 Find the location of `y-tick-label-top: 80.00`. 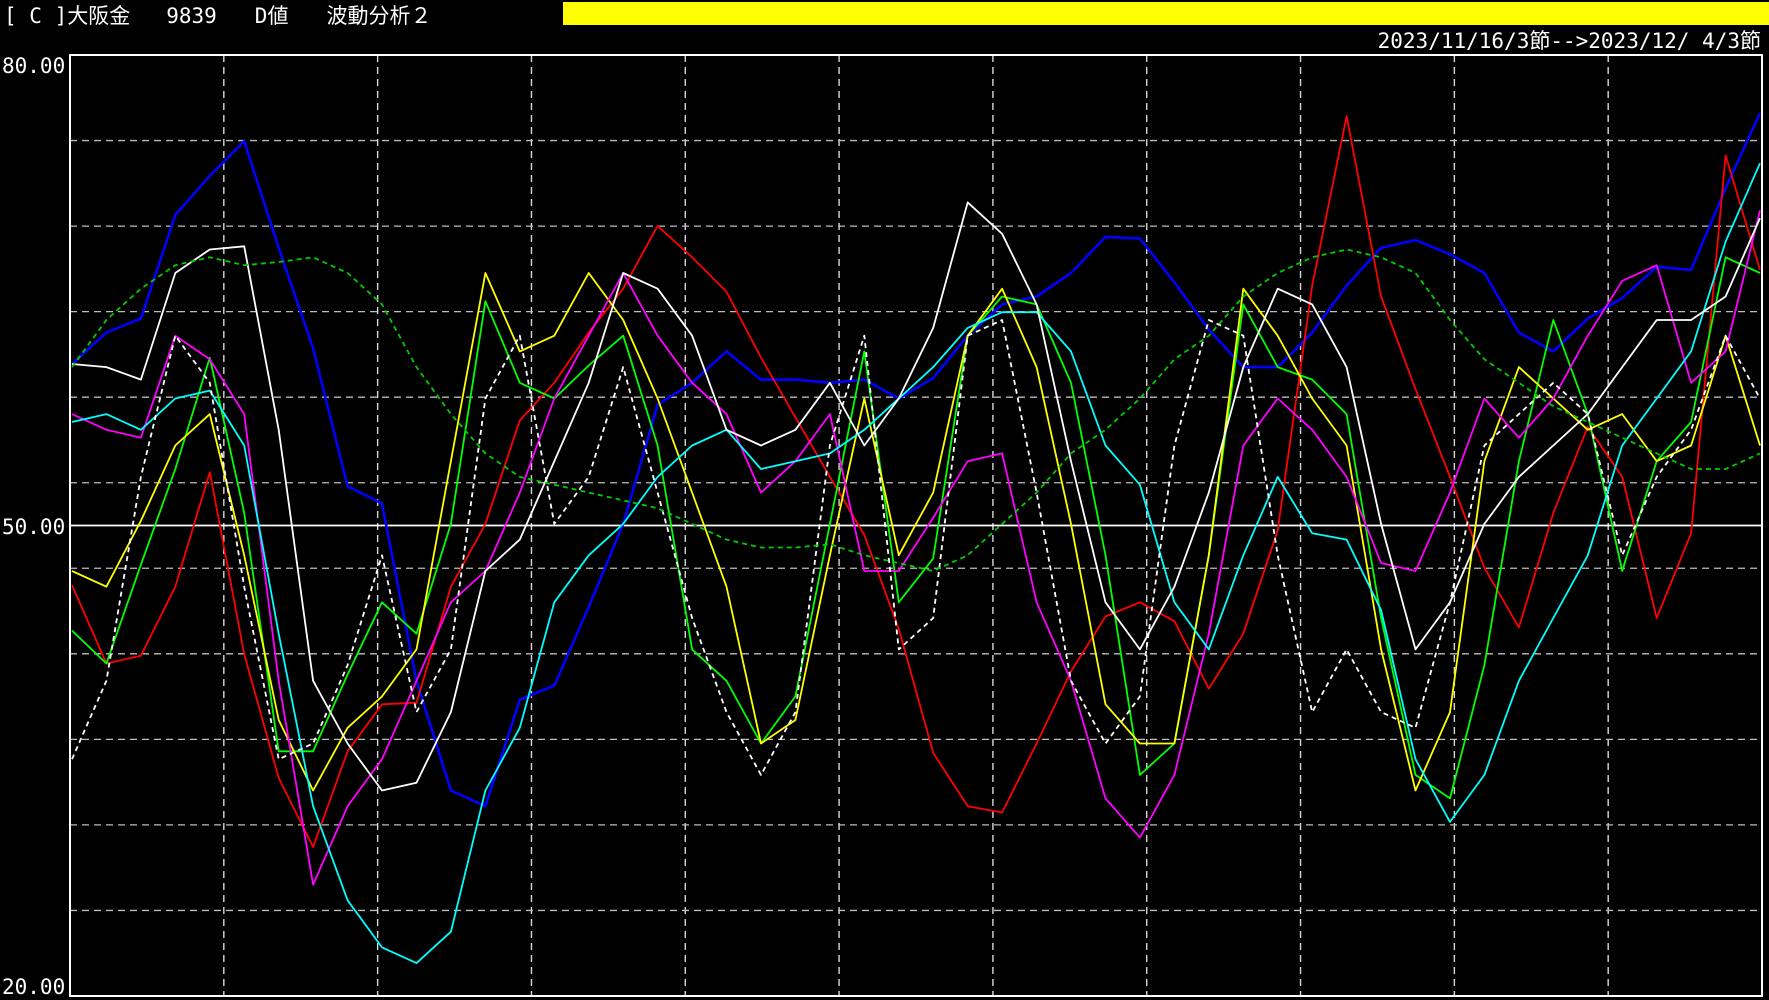

y-tick-label-top: 80.00 is located at coordinates (33, 66).